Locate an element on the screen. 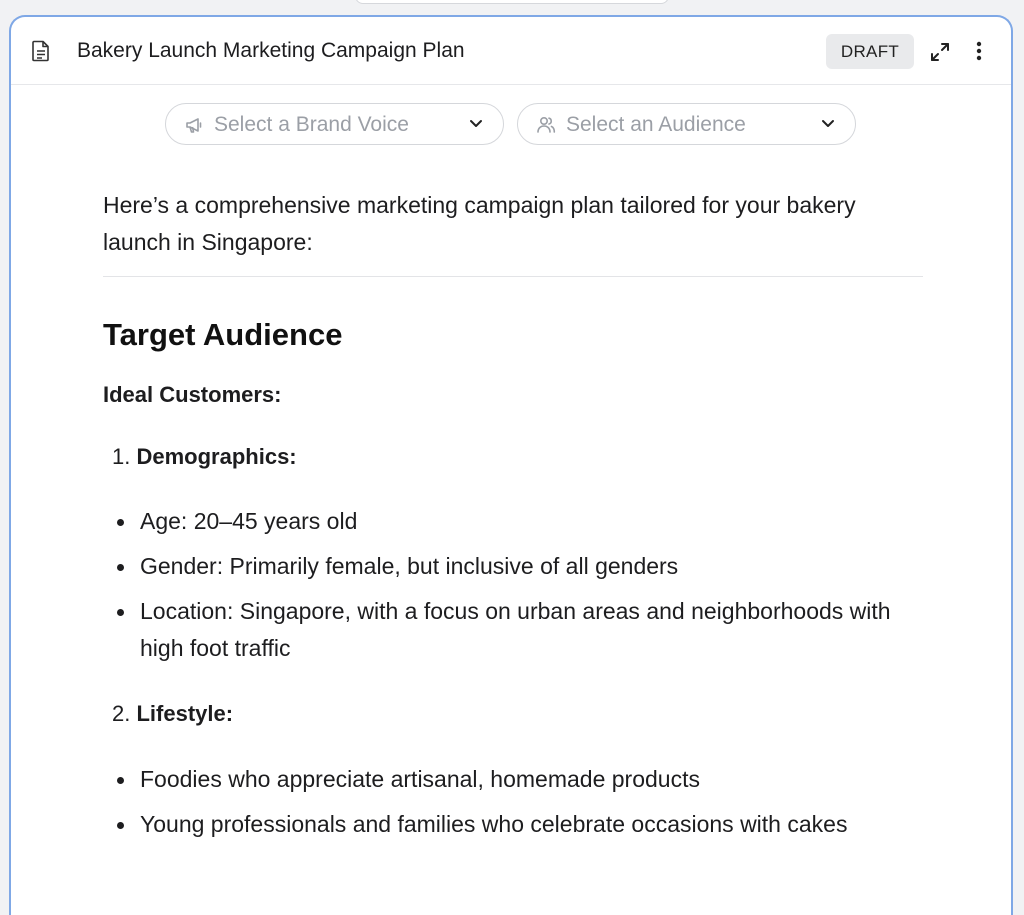 This screenshot has width=1024, height=915. audience-placeholder: Select an Audience is located at coordinates (656, 124).